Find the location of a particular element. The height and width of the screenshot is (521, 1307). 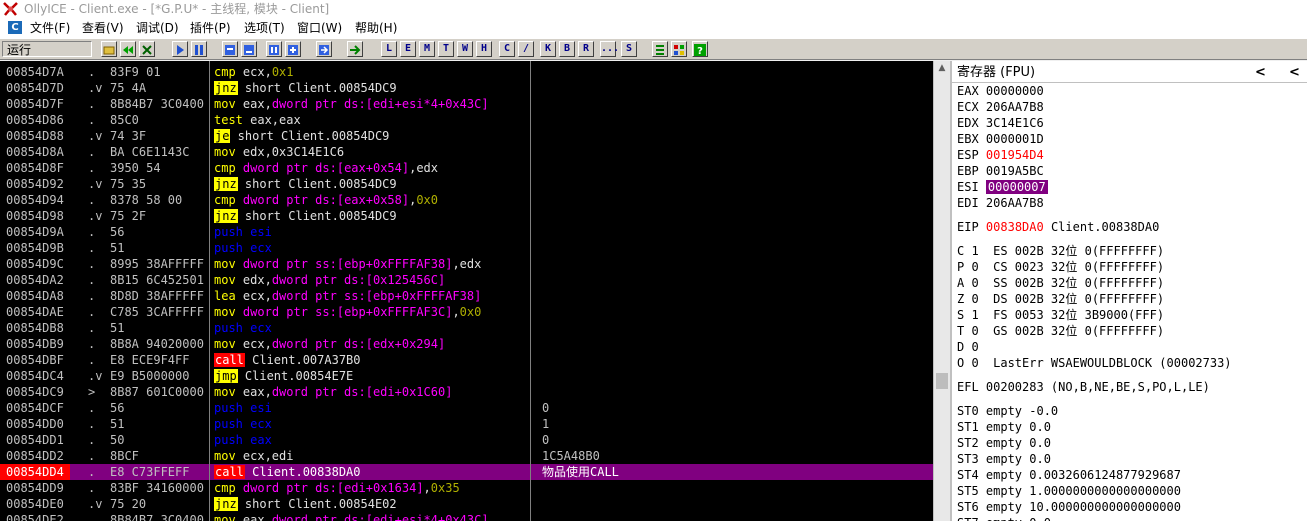

cpu-window-button: C is located at coordinates (507, 49).